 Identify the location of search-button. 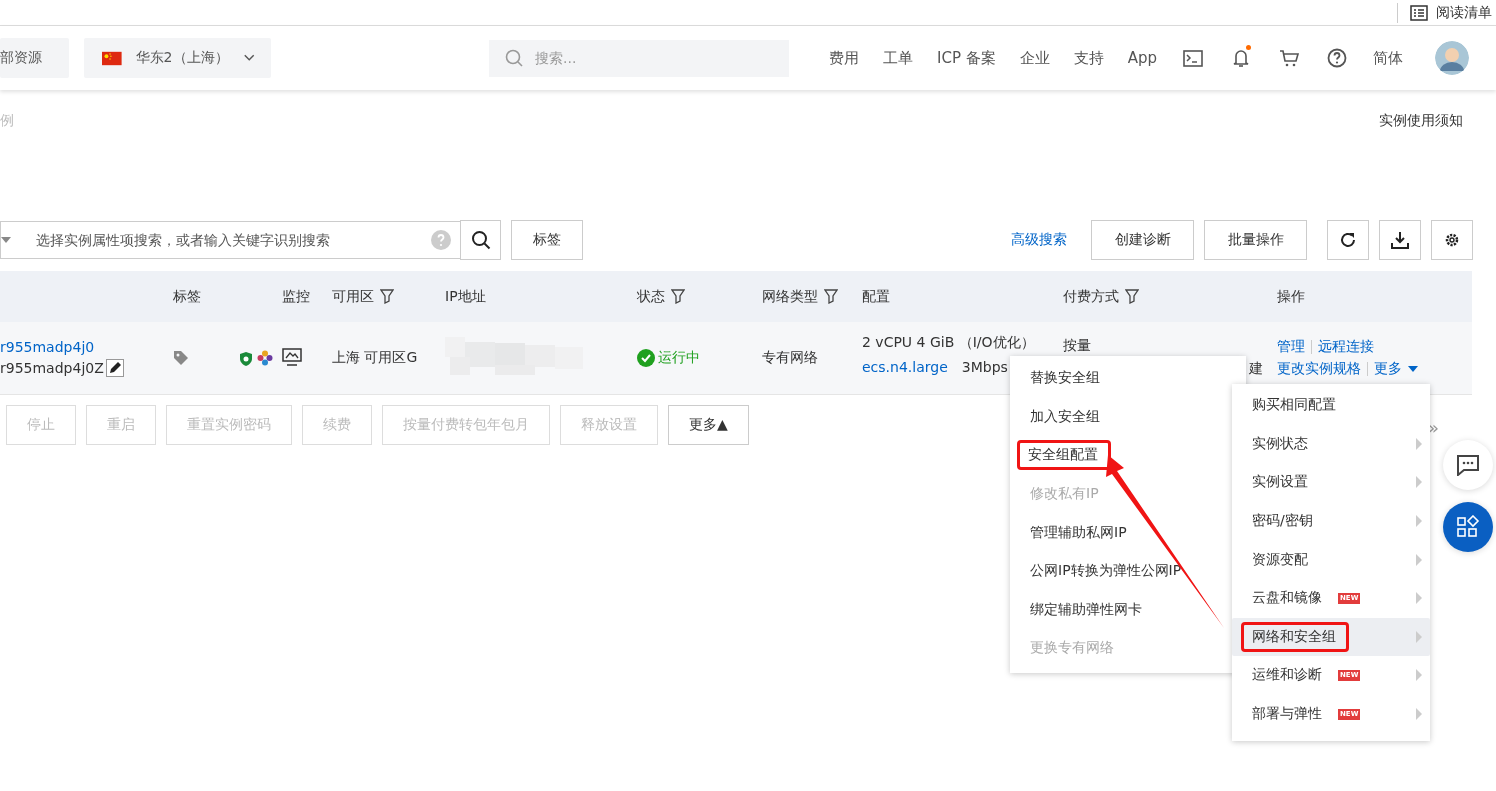
(480, 240).